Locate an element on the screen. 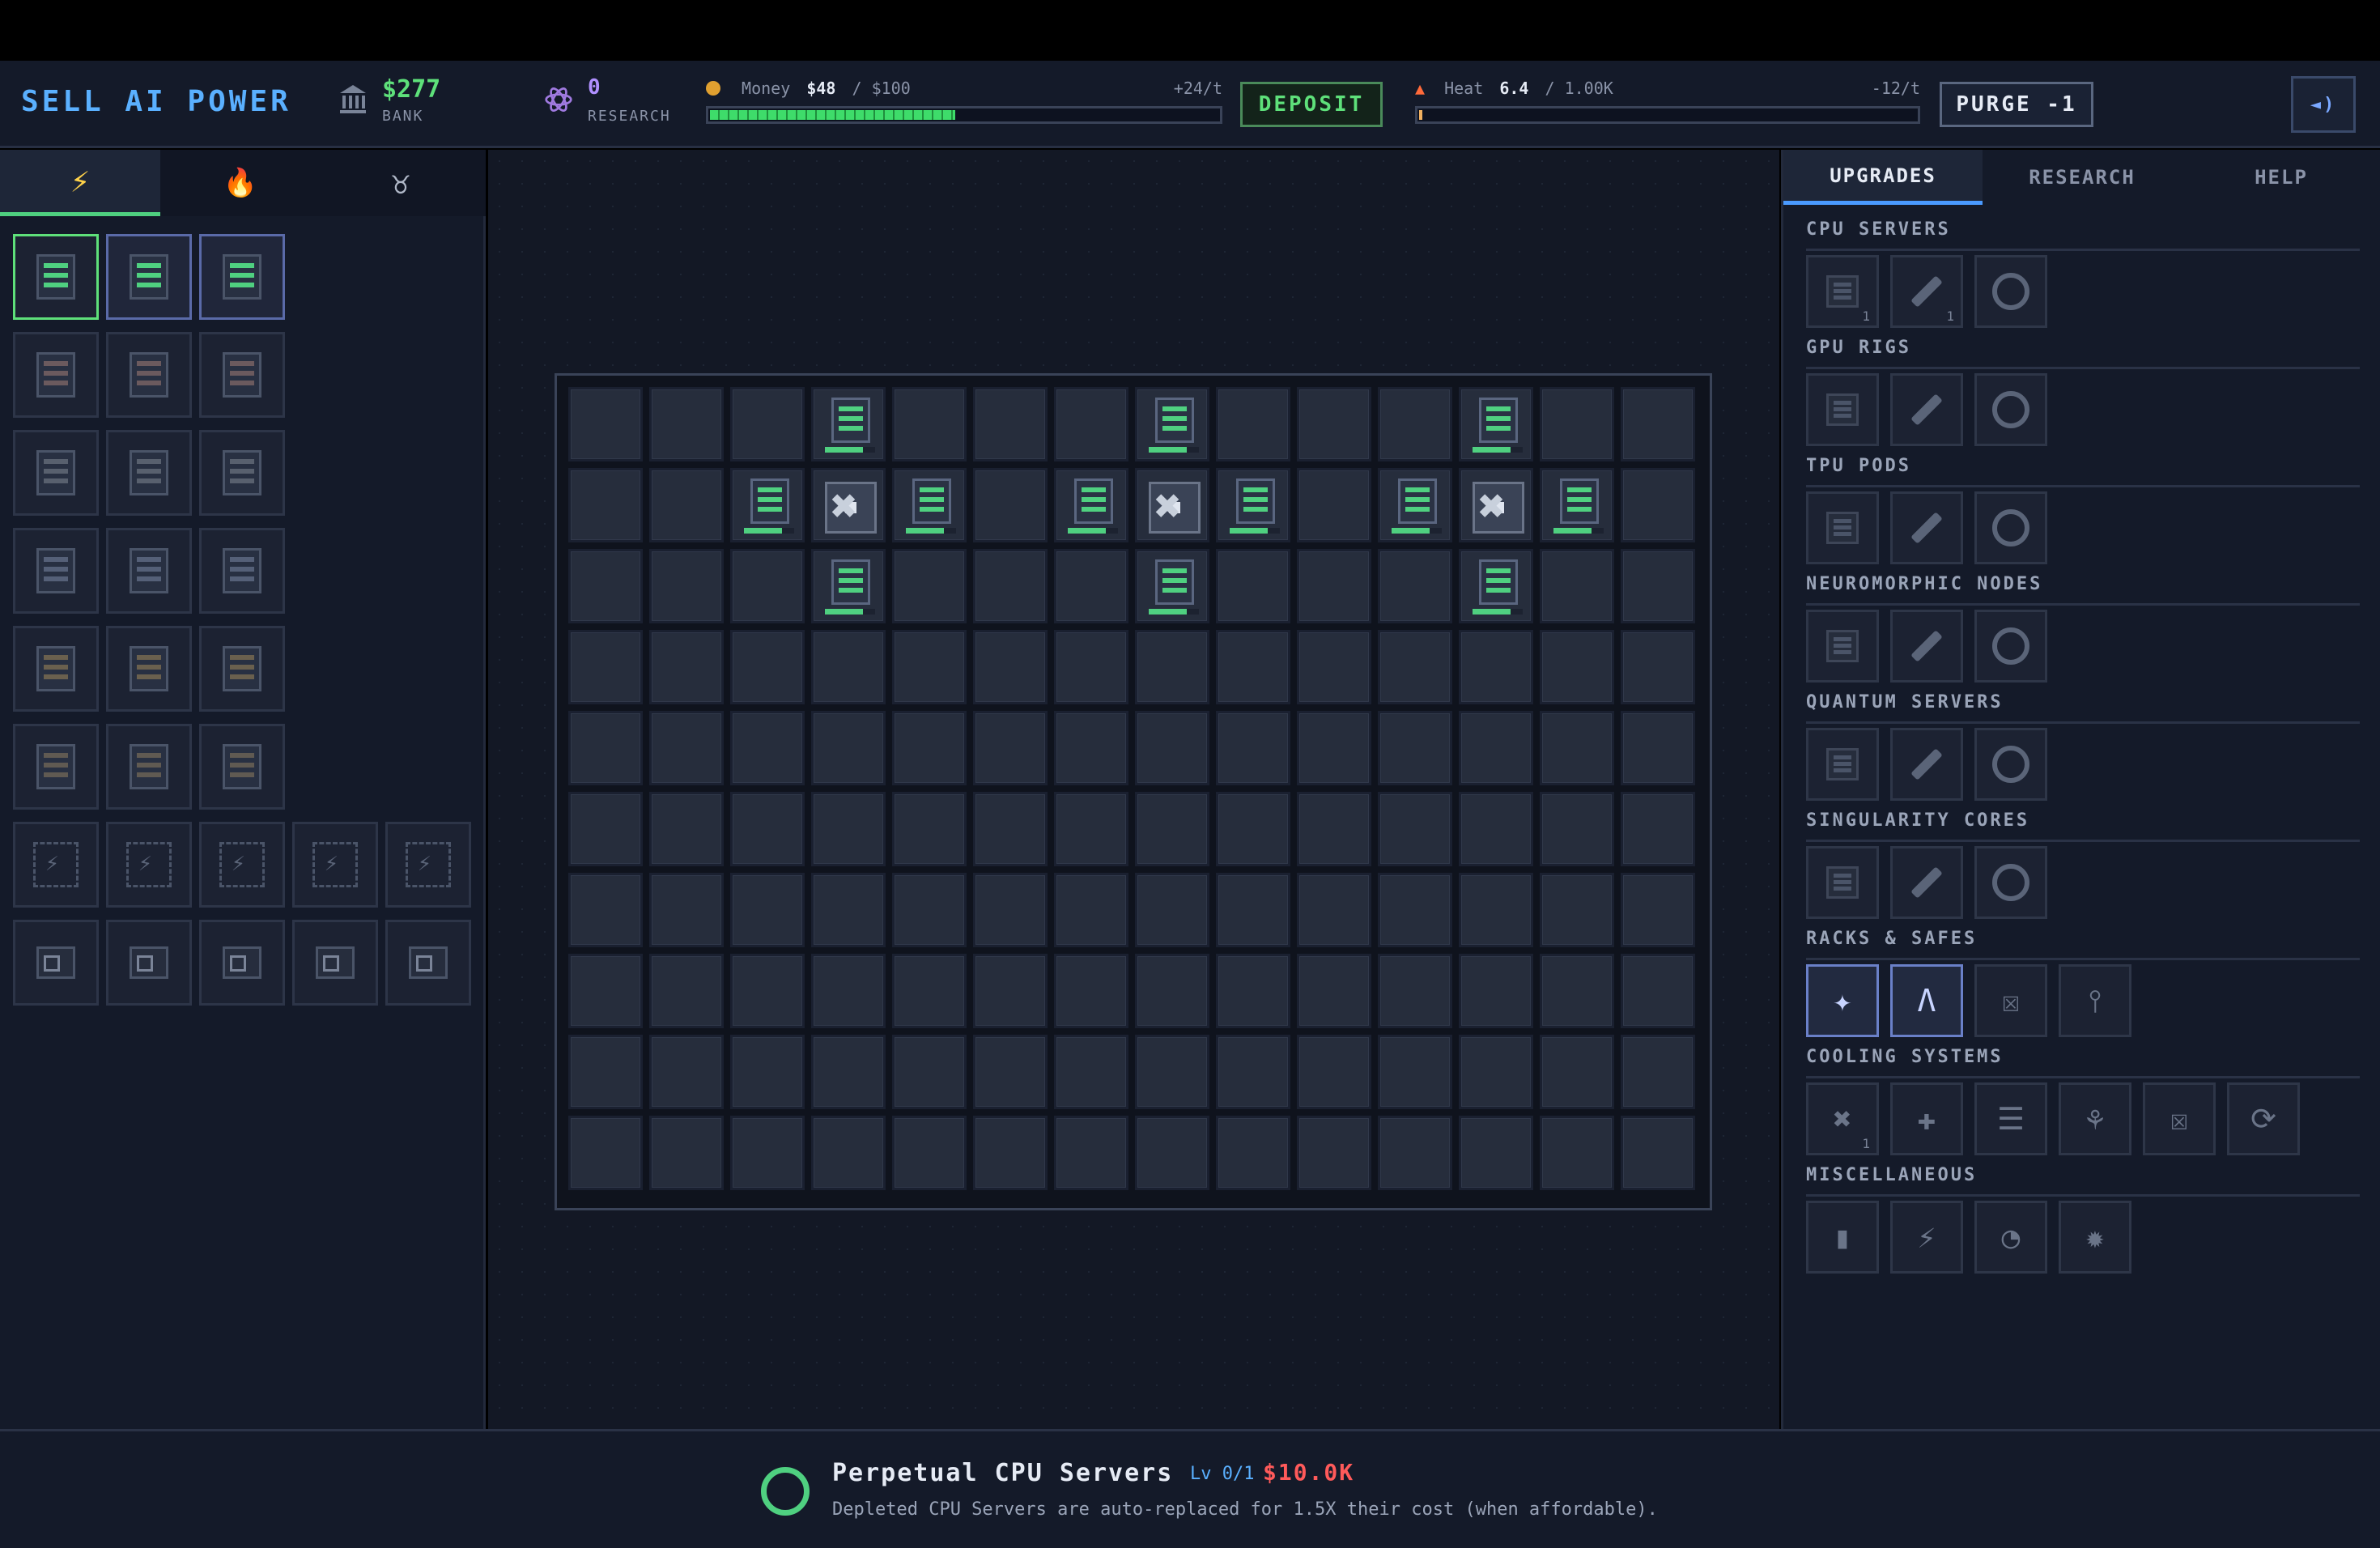 This screenshot has height=1548, width=2380. upgrade-antenna-tile: Λ is located at coordinates (1927, 1001).